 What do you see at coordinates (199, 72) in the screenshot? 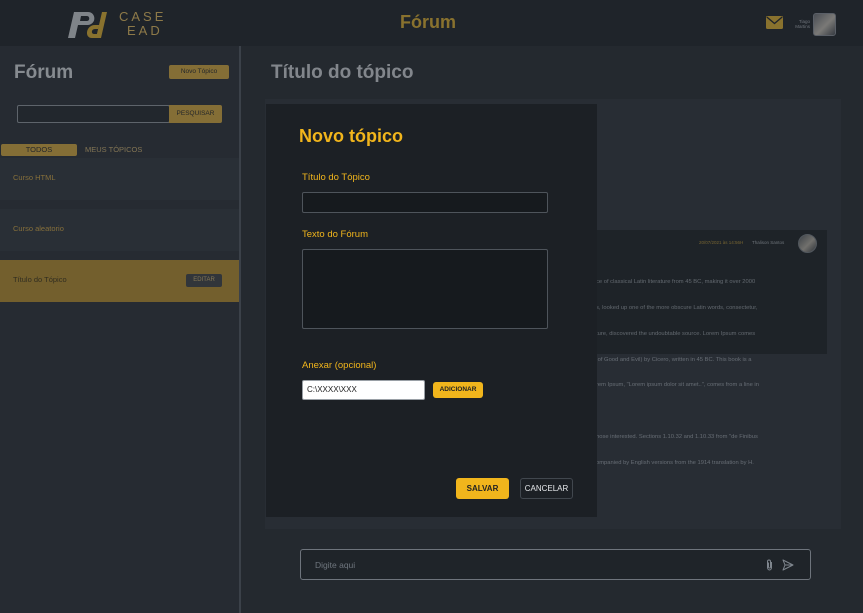
I see `new-topic-button: Novo Tópico` at bounding box center [199, 72].